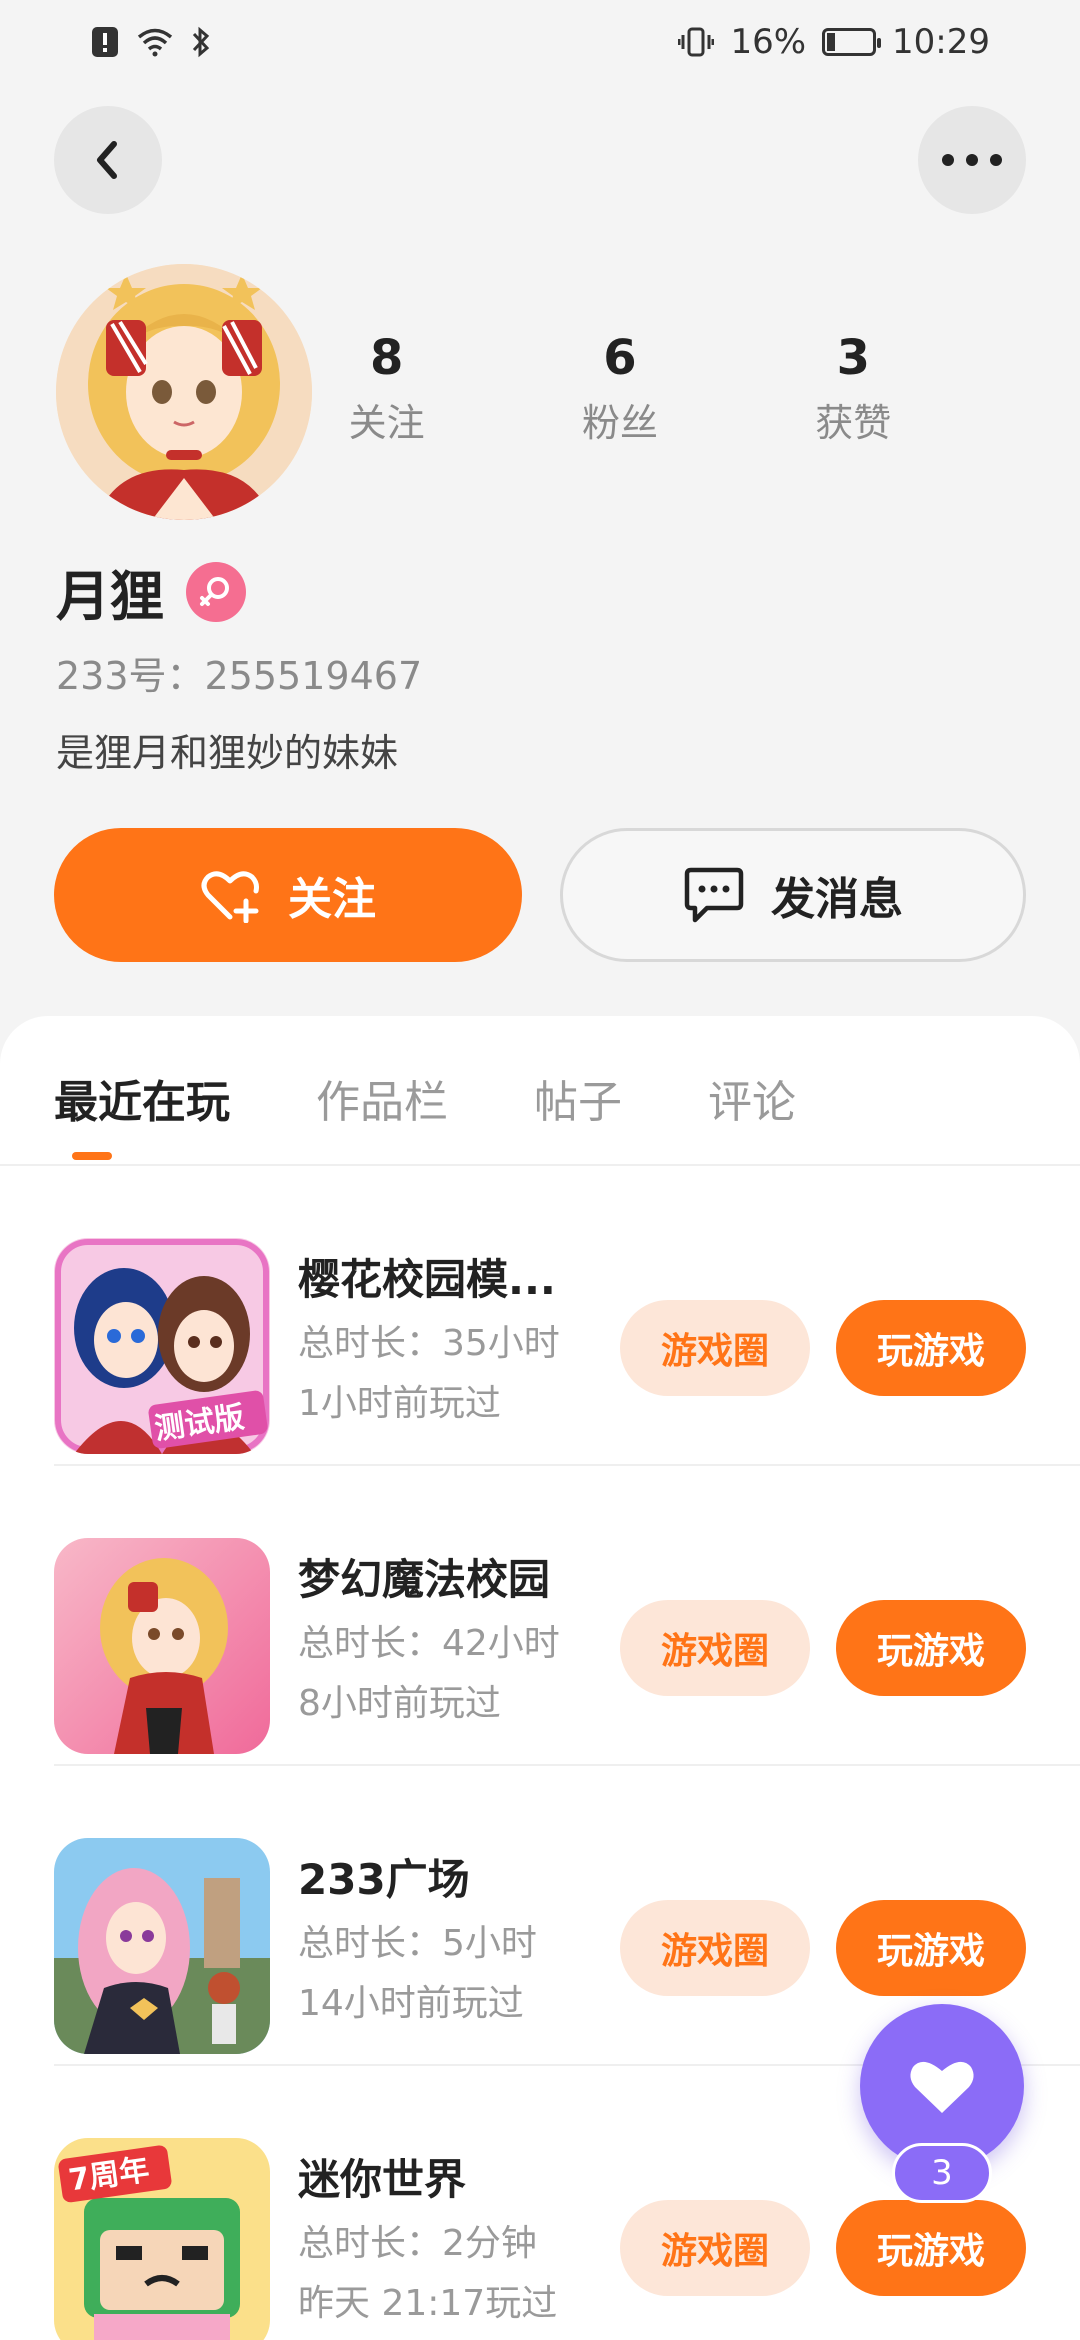 This screenshot has height=2340, width=1080. Describe the element at coordinates (201, 42) in the screenshot. I see `bluetooth-icon` at that location.